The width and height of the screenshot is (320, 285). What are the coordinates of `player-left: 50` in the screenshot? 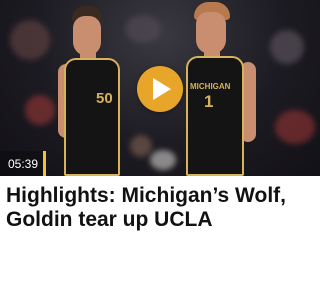 It's located at (93, 91).